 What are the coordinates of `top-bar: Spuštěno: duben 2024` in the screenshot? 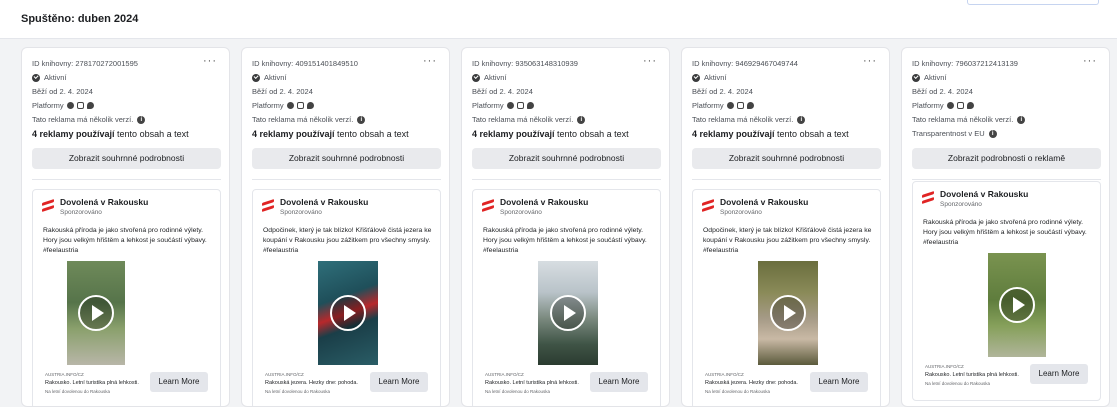 It's located at (558, 19).